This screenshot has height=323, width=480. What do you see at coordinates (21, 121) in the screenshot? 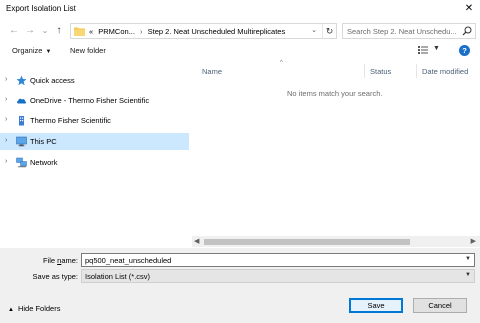
I see `building-icon` at bounding box center [21, 121].